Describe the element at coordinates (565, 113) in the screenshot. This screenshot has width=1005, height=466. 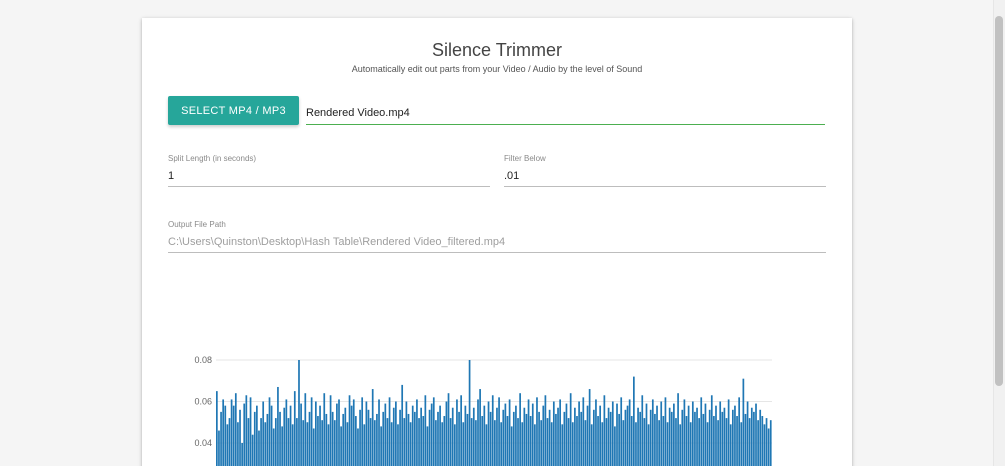
I see `selected-file-field` at that location.